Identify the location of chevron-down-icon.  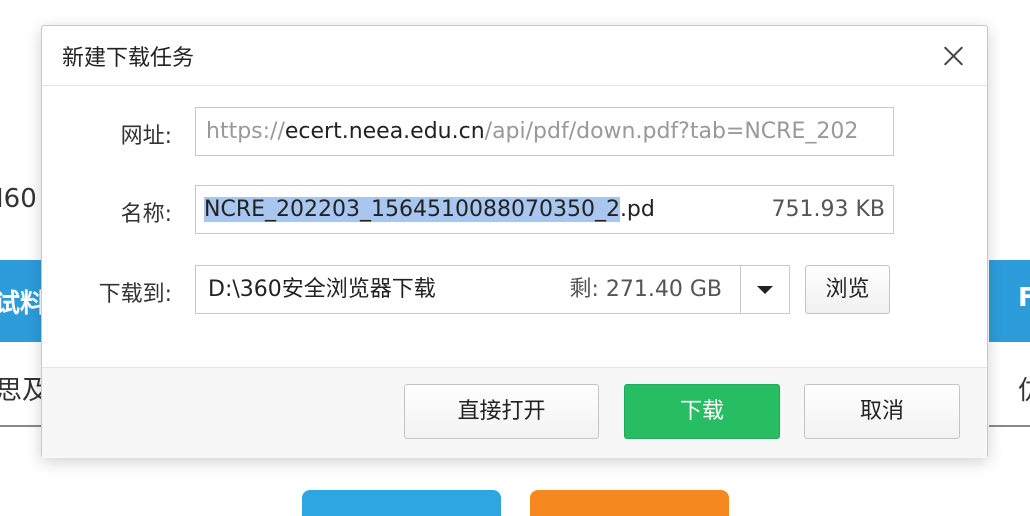
(765, 290).